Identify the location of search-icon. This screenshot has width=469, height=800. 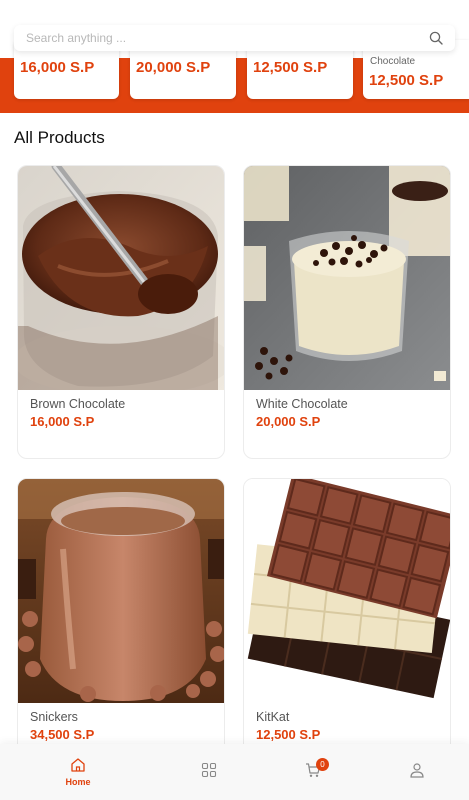
(436, 38).